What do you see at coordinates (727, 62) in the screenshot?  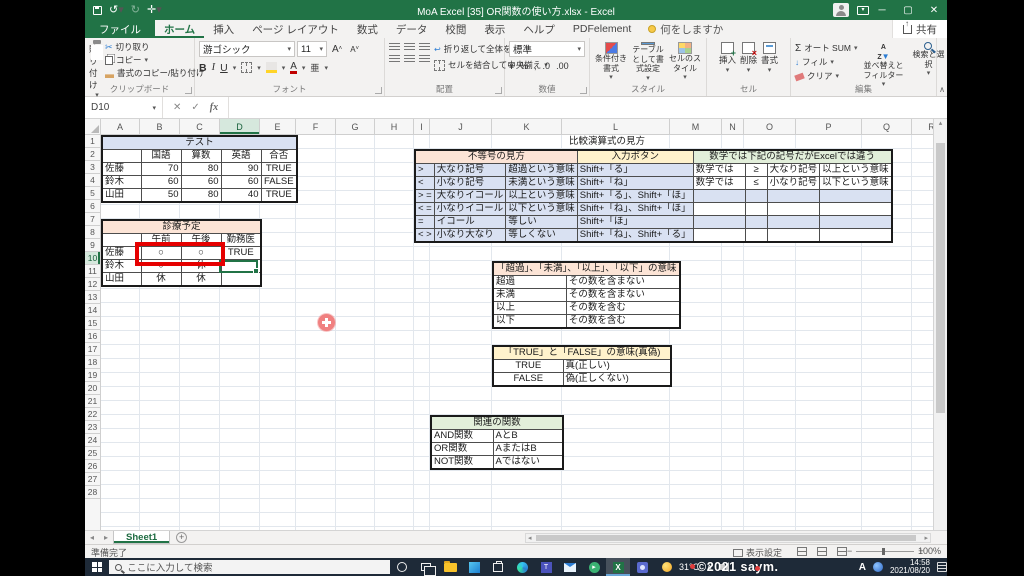 I see `insert-cells-button: 挿入▾` at bounding box center [727, 62].